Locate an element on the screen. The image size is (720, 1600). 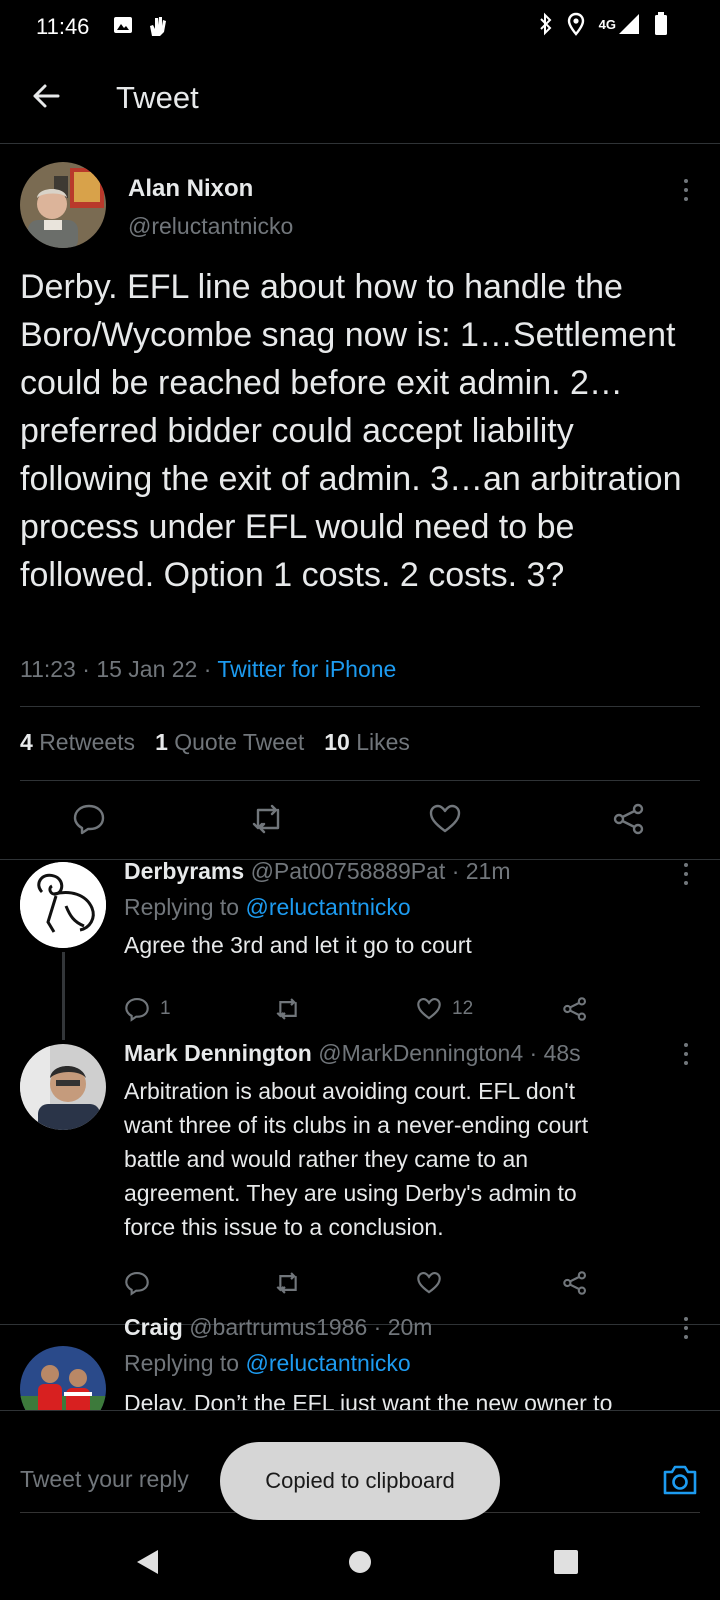
reply-reply-button is located at coordinates (137, 1283).